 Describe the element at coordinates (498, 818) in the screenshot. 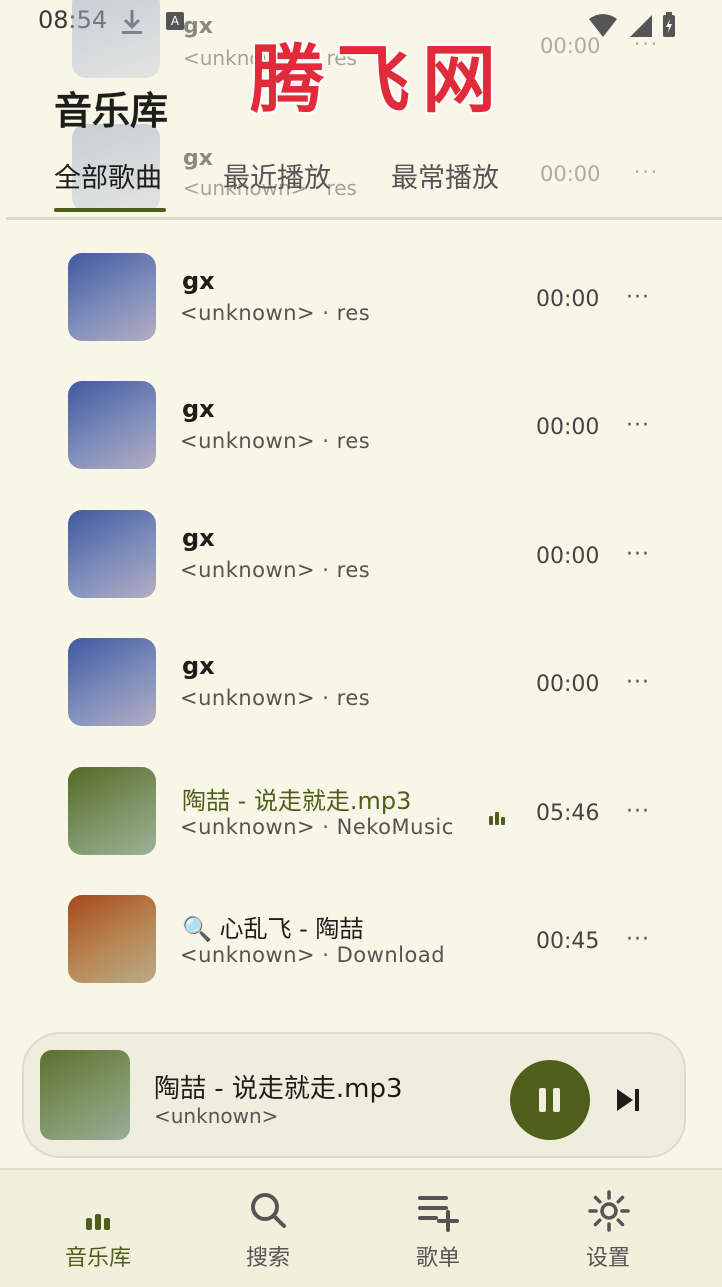

I see `now-playing-icon` at that location.